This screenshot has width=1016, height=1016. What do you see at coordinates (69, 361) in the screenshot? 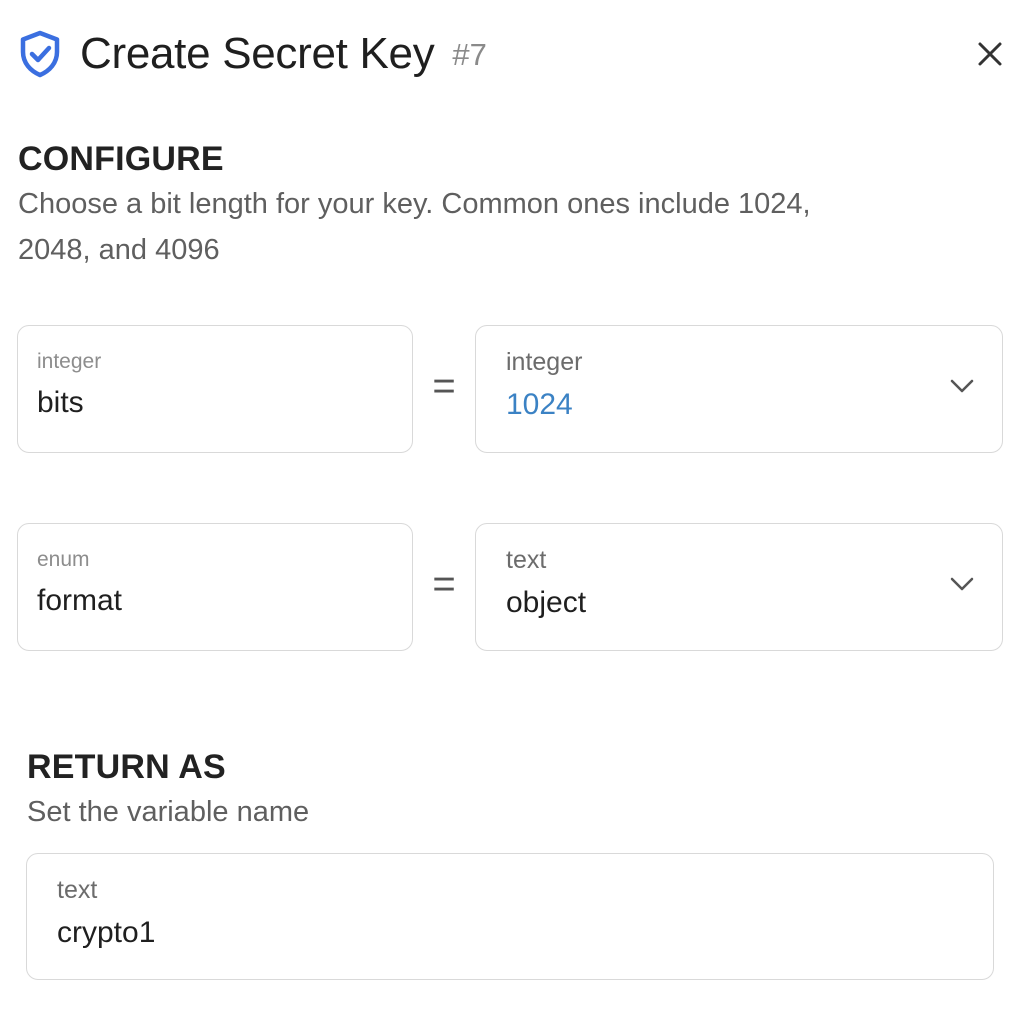
I see `param-type-label: integer` at bounding box center [69, 361].